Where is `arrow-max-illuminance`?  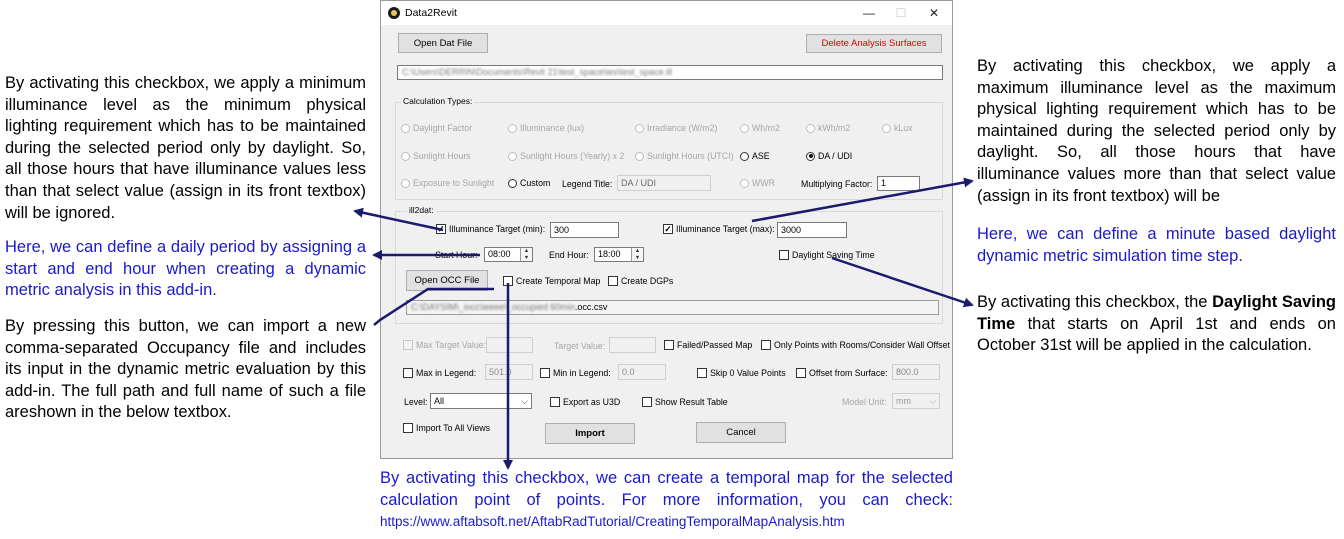 arrow-max-illuminance is located at coordinates (862, 200).